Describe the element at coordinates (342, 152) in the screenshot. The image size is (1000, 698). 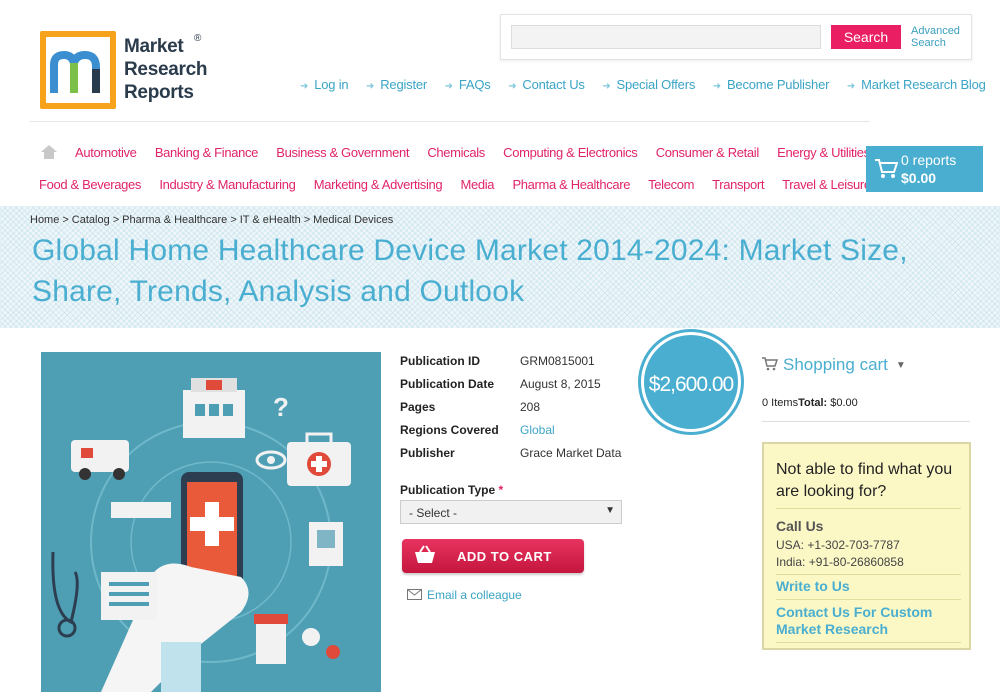
I see `category-business-government: Business & Government` at that location.